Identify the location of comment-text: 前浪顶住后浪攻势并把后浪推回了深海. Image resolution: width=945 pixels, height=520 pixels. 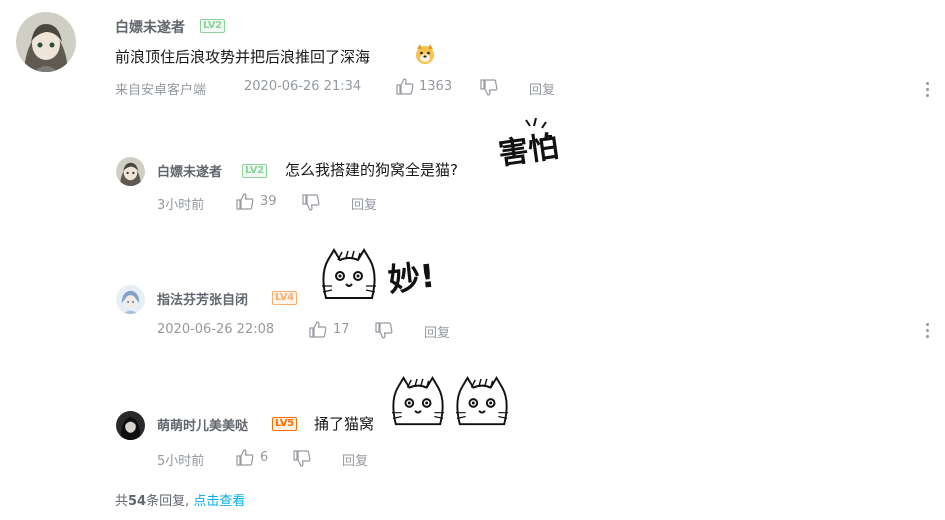
(243, 57).